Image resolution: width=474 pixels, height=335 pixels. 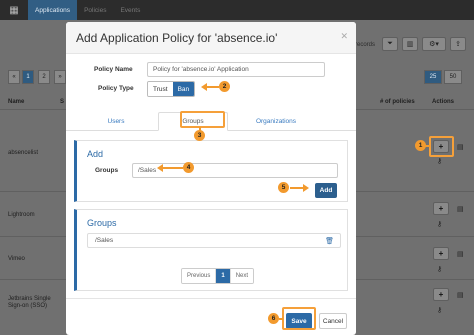 I want to click on group-item-label: /Sales, so click(x=104, y=240).